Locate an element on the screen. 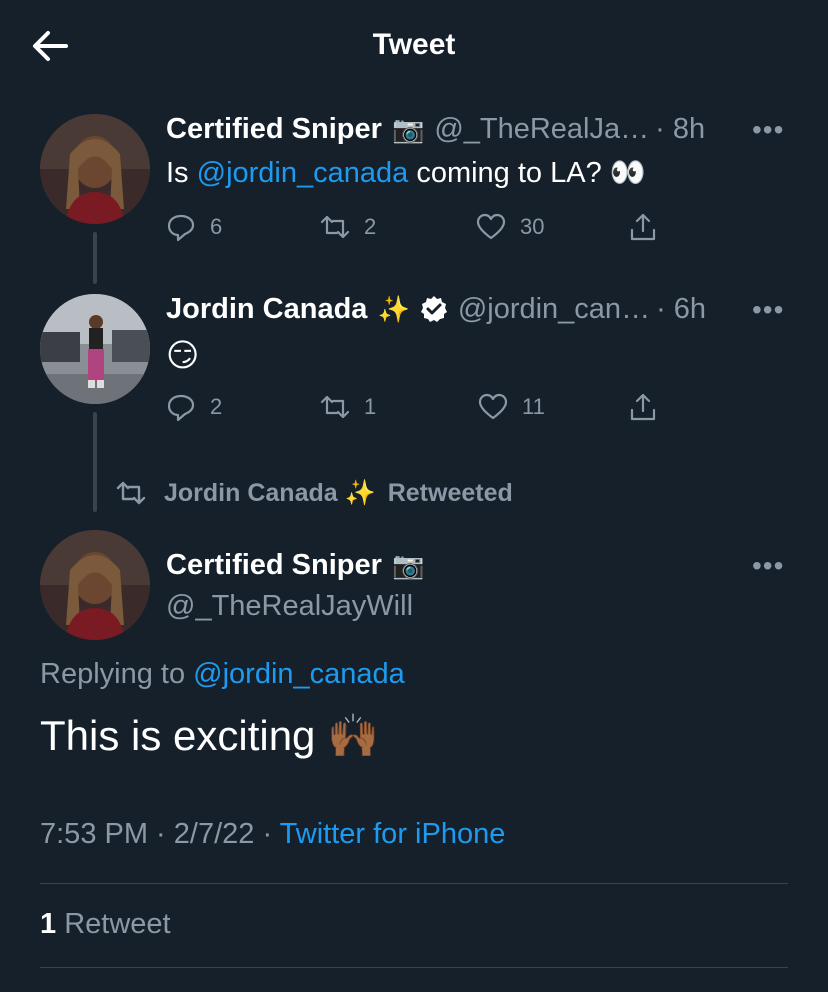 The image size is (828, 992). retweet-count: 2 is located at coordinates (370, 226).